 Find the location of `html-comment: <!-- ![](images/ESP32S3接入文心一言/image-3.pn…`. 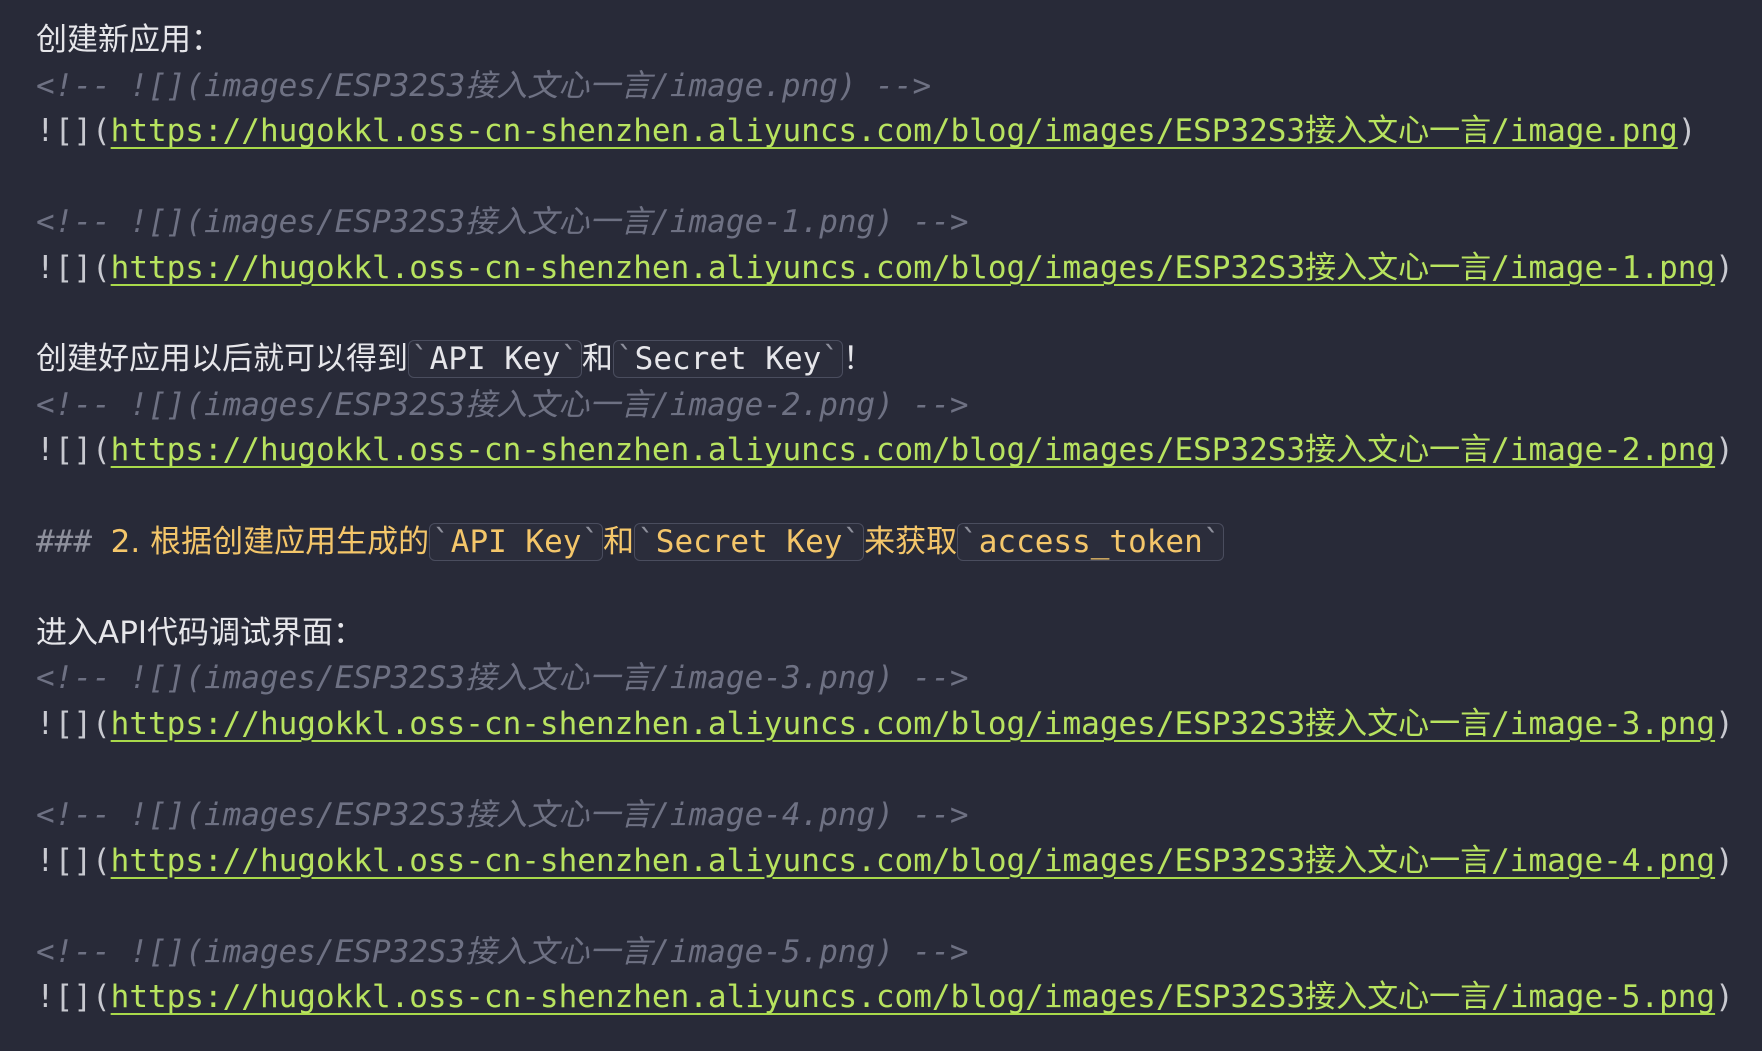

html-comment: <!-- ![](images/ESP32S3接入文心一言/image-3.pn… is located at coordinates (502, 678).